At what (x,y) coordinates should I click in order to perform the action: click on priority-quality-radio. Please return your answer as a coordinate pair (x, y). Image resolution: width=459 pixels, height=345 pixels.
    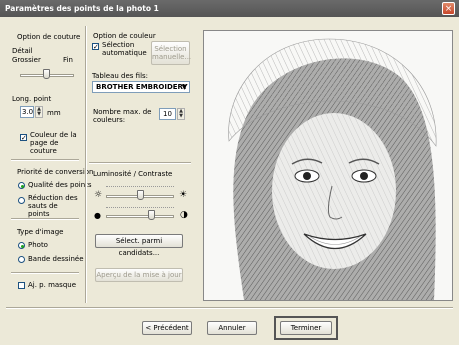
    Looking at the image, I should click on (21, 185).